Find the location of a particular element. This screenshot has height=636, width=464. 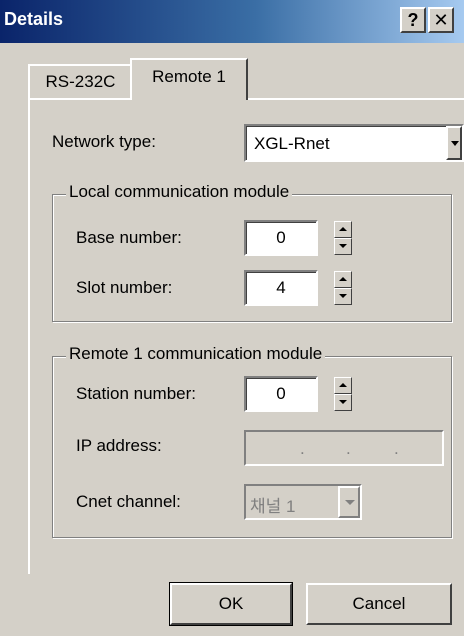

title-bar: Details ? ✕ is located at coordinates (232, 21).